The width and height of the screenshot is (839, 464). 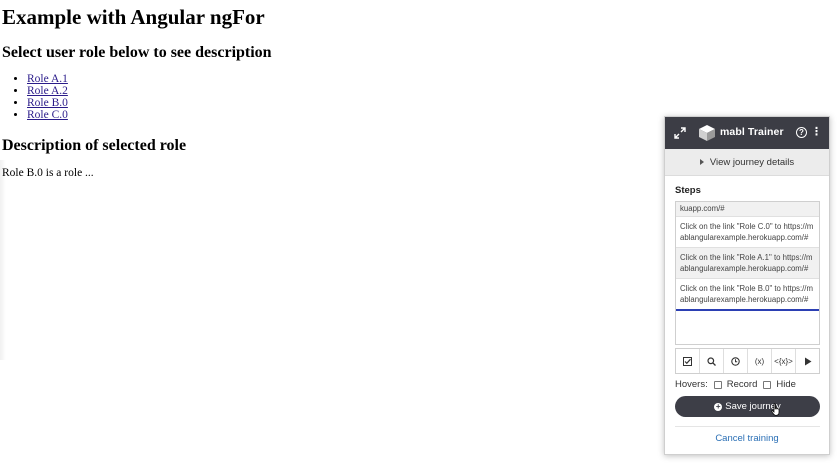 What do you see at coordinates (47, 79) in the screenshot?
I see `role-link-a1: Role A.1` at bounding box center [47, 79].